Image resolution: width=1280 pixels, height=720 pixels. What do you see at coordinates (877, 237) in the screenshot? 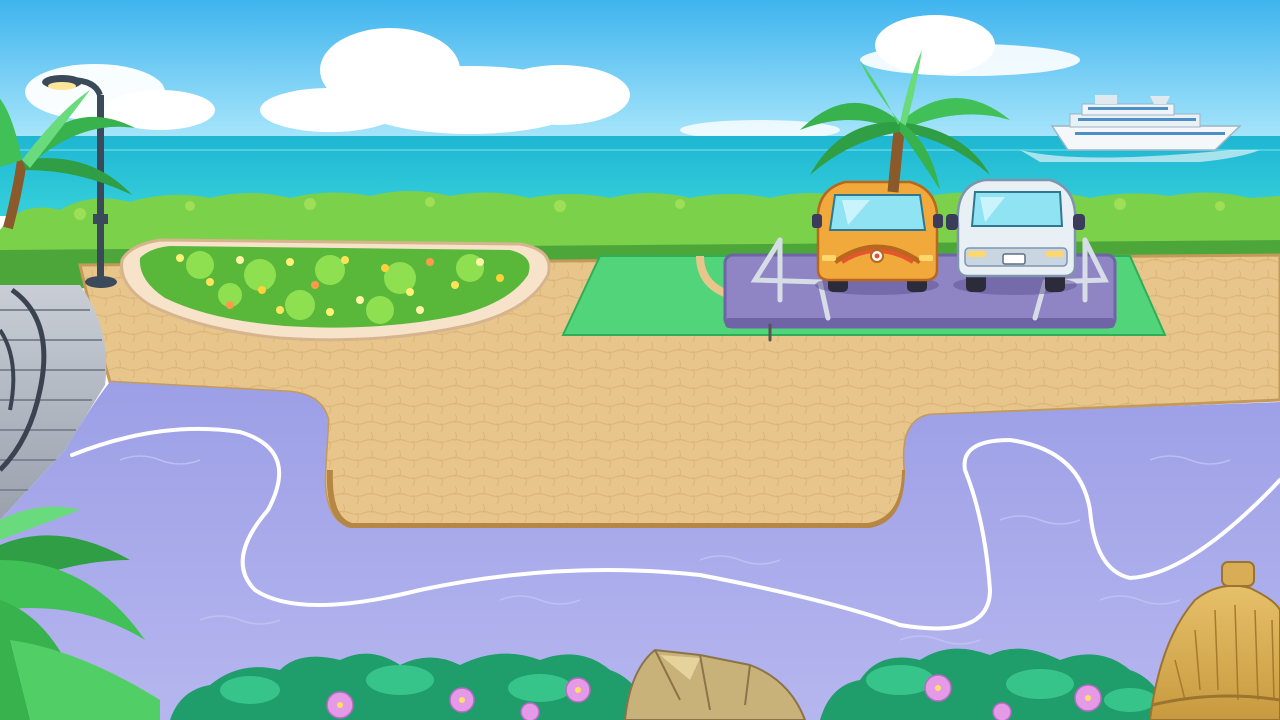
I see `orange-car` at bounding box center [877, 237].